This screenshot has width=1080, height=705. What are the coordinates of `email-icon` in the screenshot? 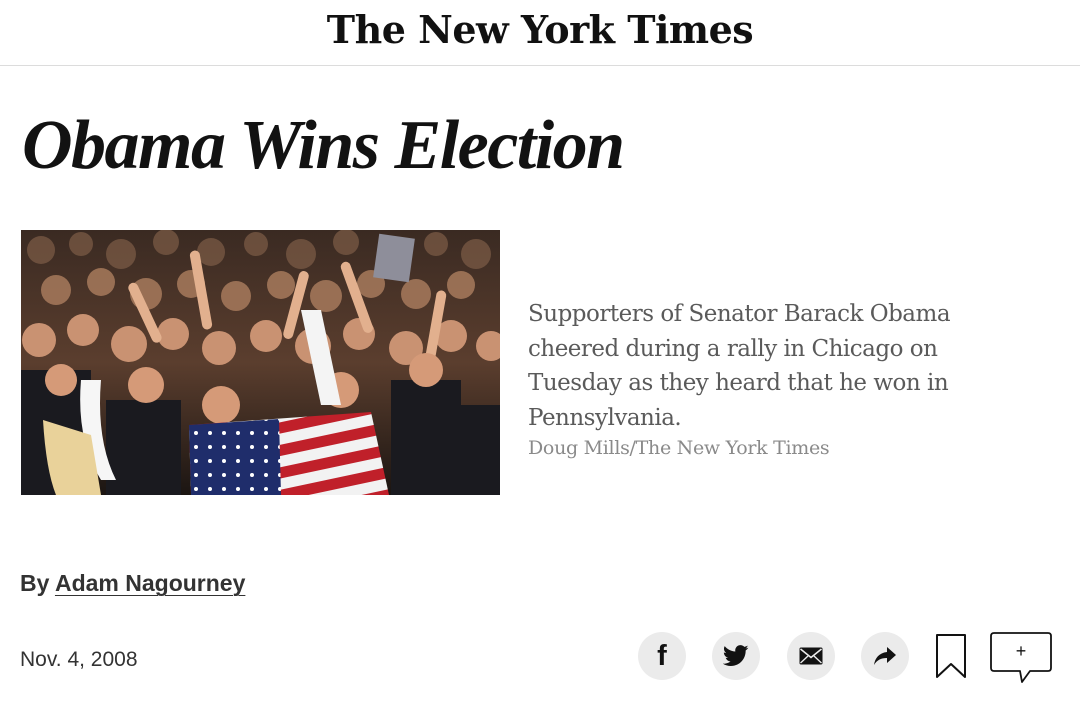 It's located at (811, 656).